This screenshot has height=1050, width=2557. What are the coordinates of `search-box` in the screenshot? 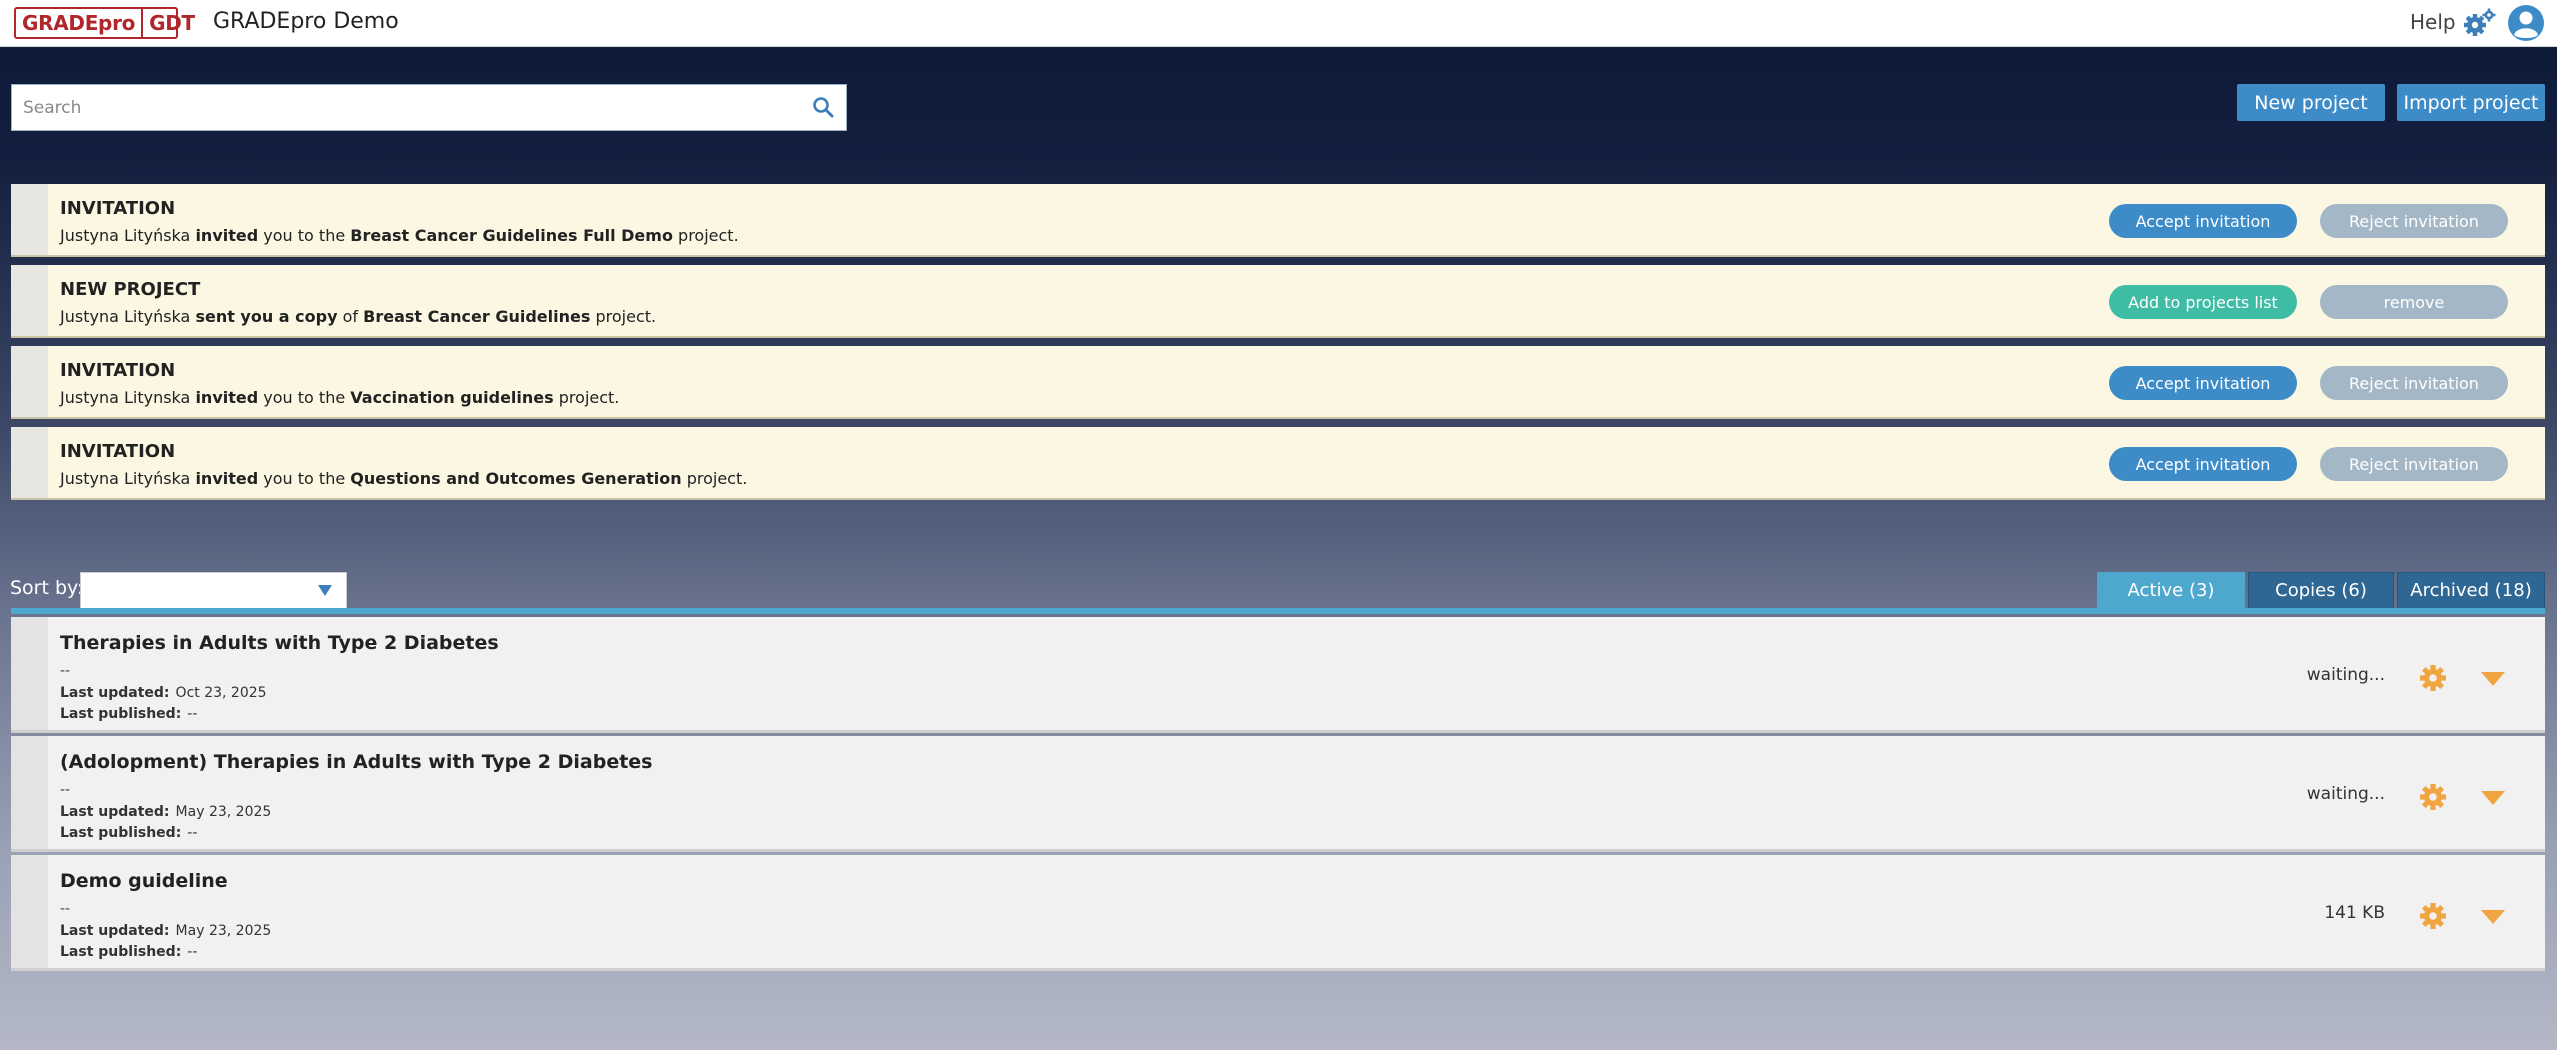 It's located at (429, 107).